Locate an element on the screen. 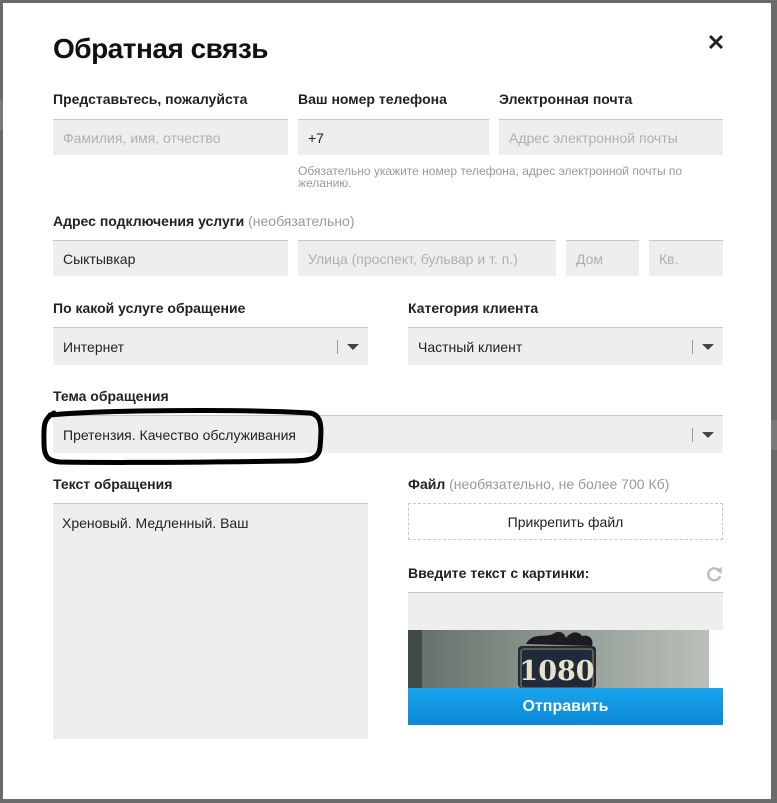  file-label-text: Файл is located at coordinates (427, 484).